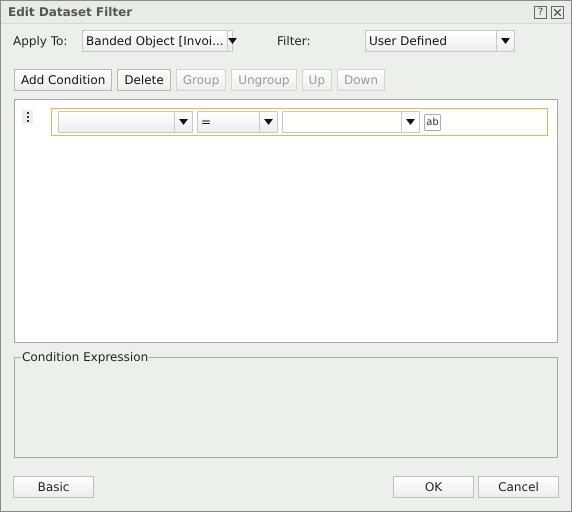 The height and width of the screenshot is (512, 572). Describe the element at coordinates (540, 12) in the screenshot. I see `help-button: ?` at that location.